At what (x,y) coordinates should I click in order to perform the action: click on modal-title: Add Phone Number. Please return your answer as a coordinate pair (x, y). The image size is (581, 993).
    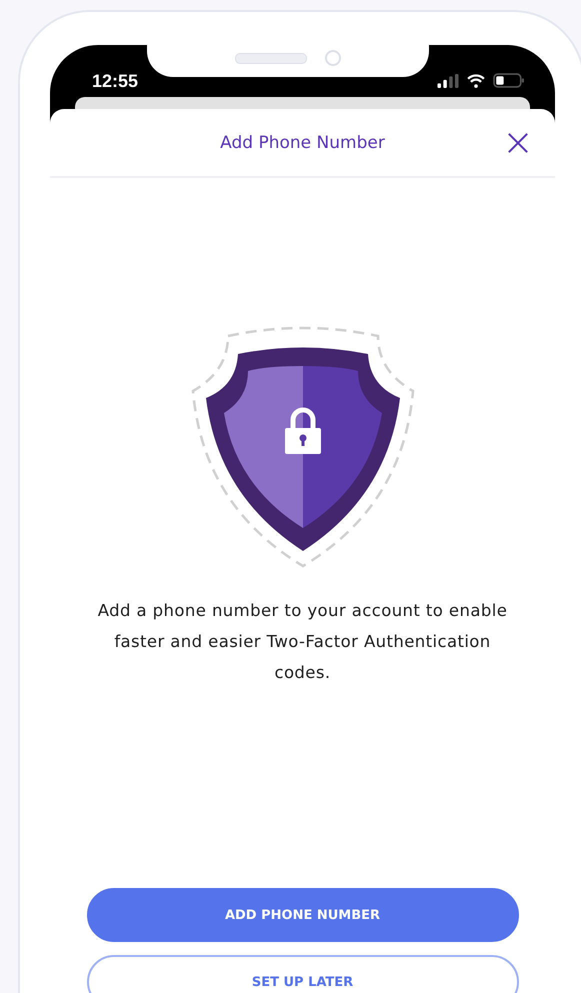
    Looking at the image, I should click on (302, 142).